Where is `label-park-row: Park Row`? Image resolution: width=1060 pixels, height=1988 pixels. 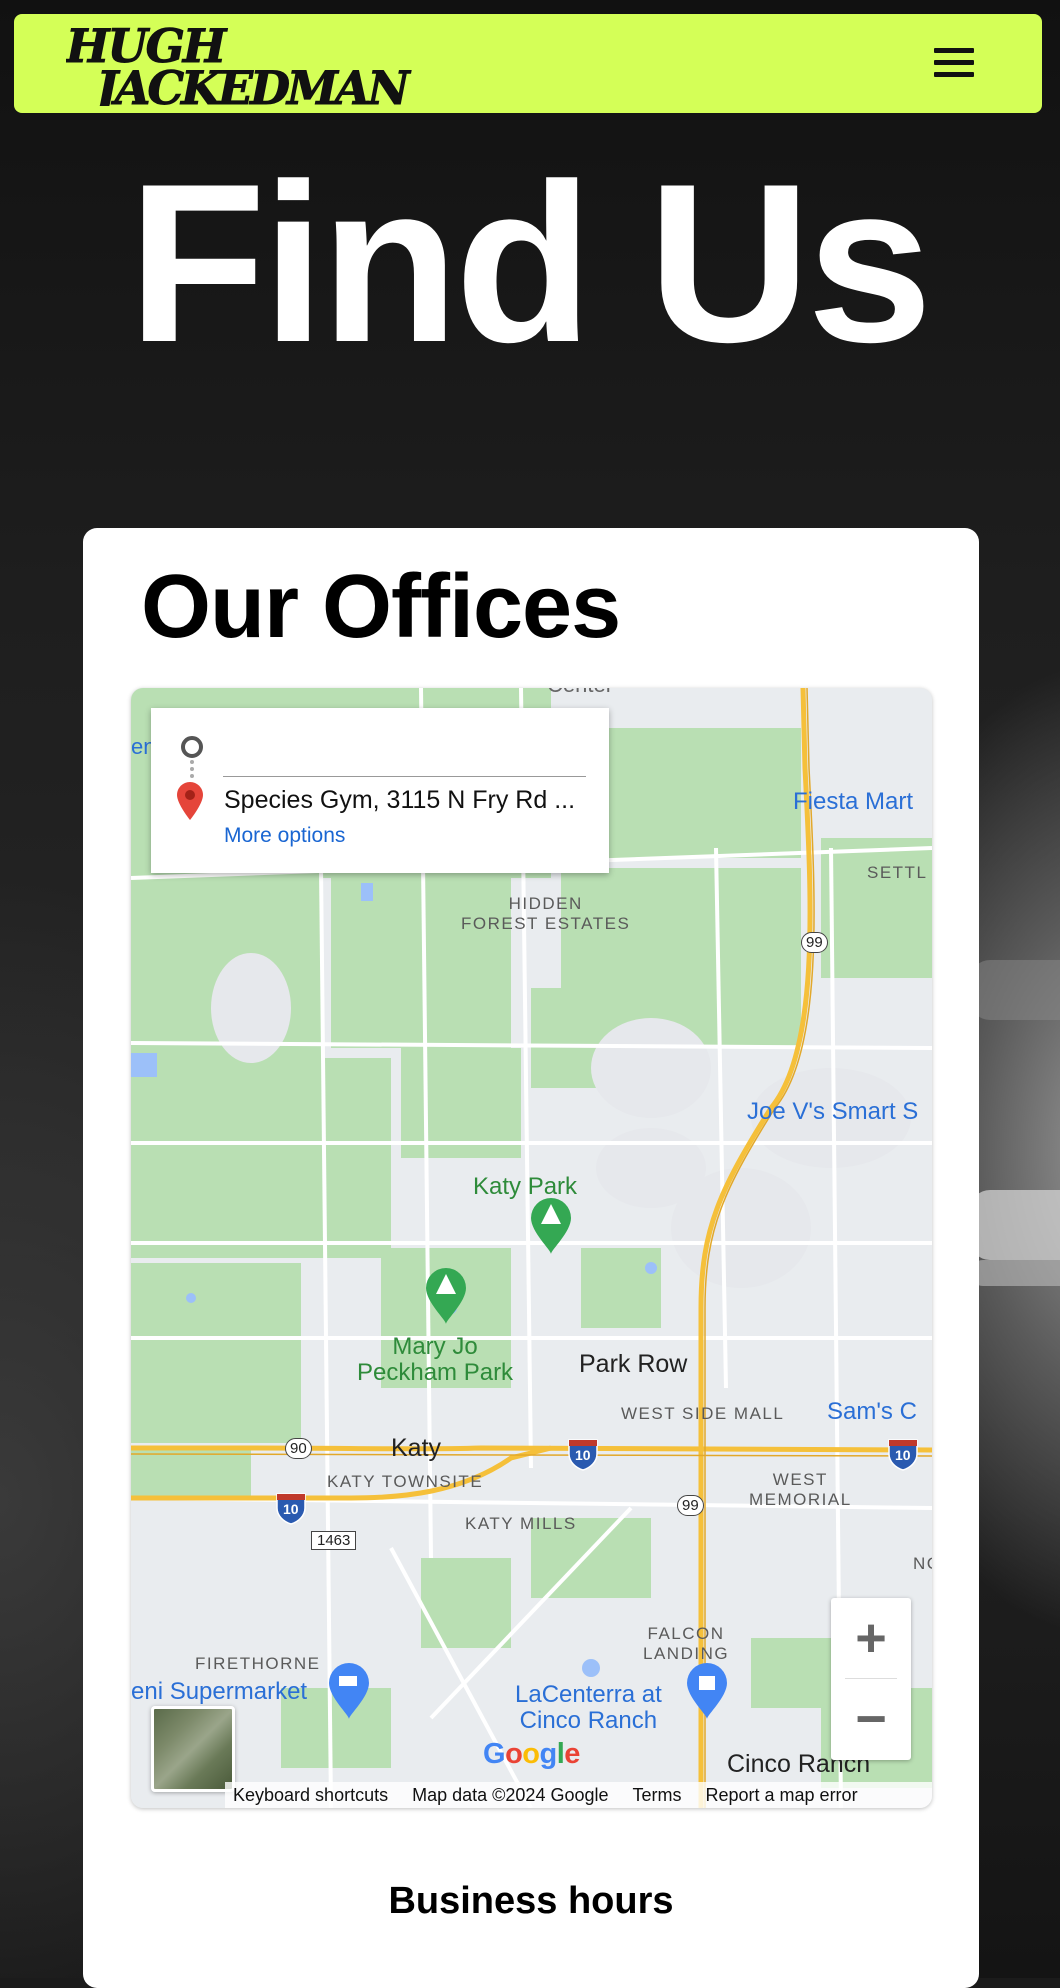 label-park-row: Park Row is located at coordinates (633, 1364).